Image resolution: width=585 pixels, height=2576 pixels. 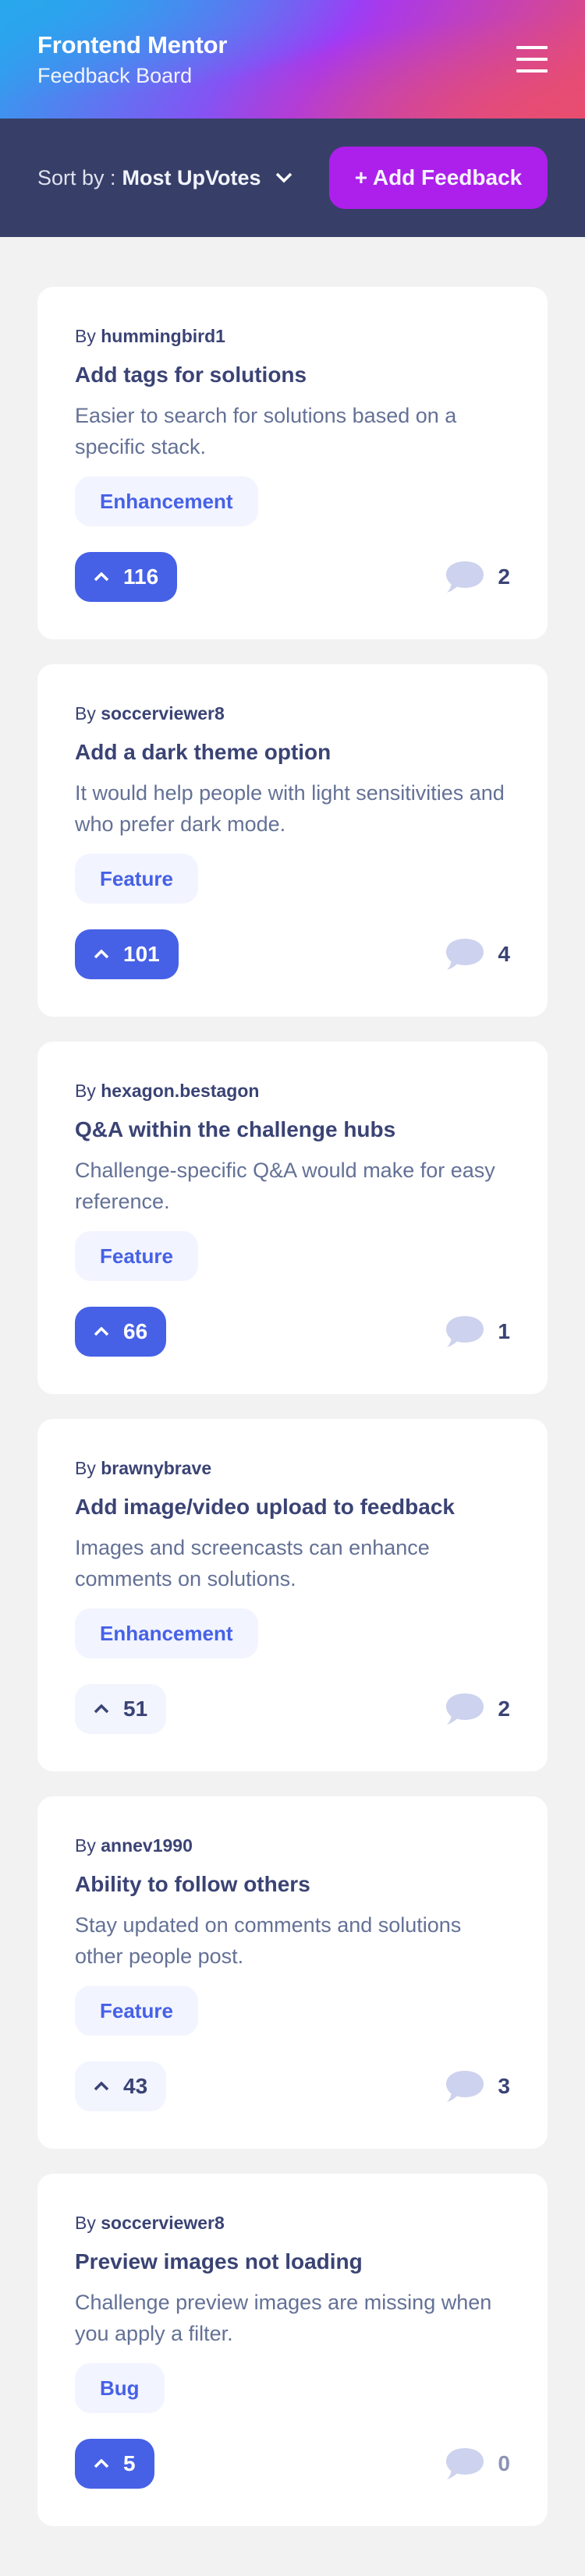 I want to click on feedback-author: By brawnybrave, so click(x=293, y=1468).